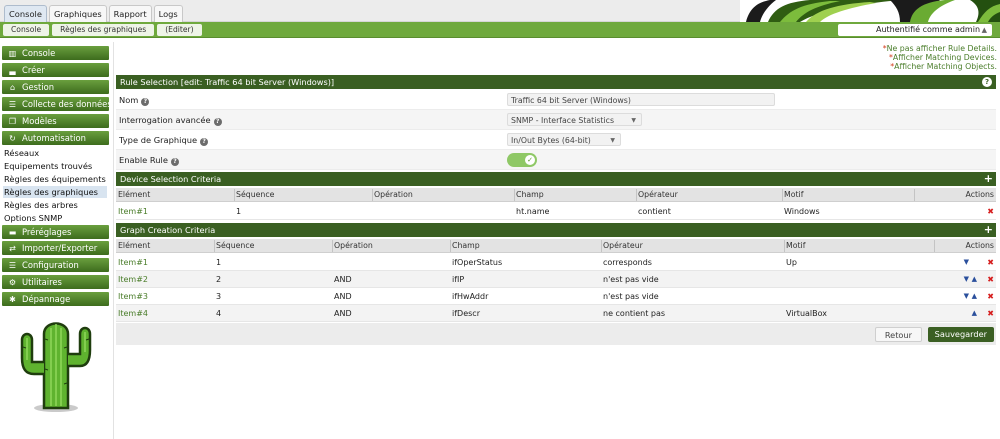 Image resolution: width=1000 pixels, height=439 pixels. I want to click on add-device-criteria-icon: +, so click(988, 179).